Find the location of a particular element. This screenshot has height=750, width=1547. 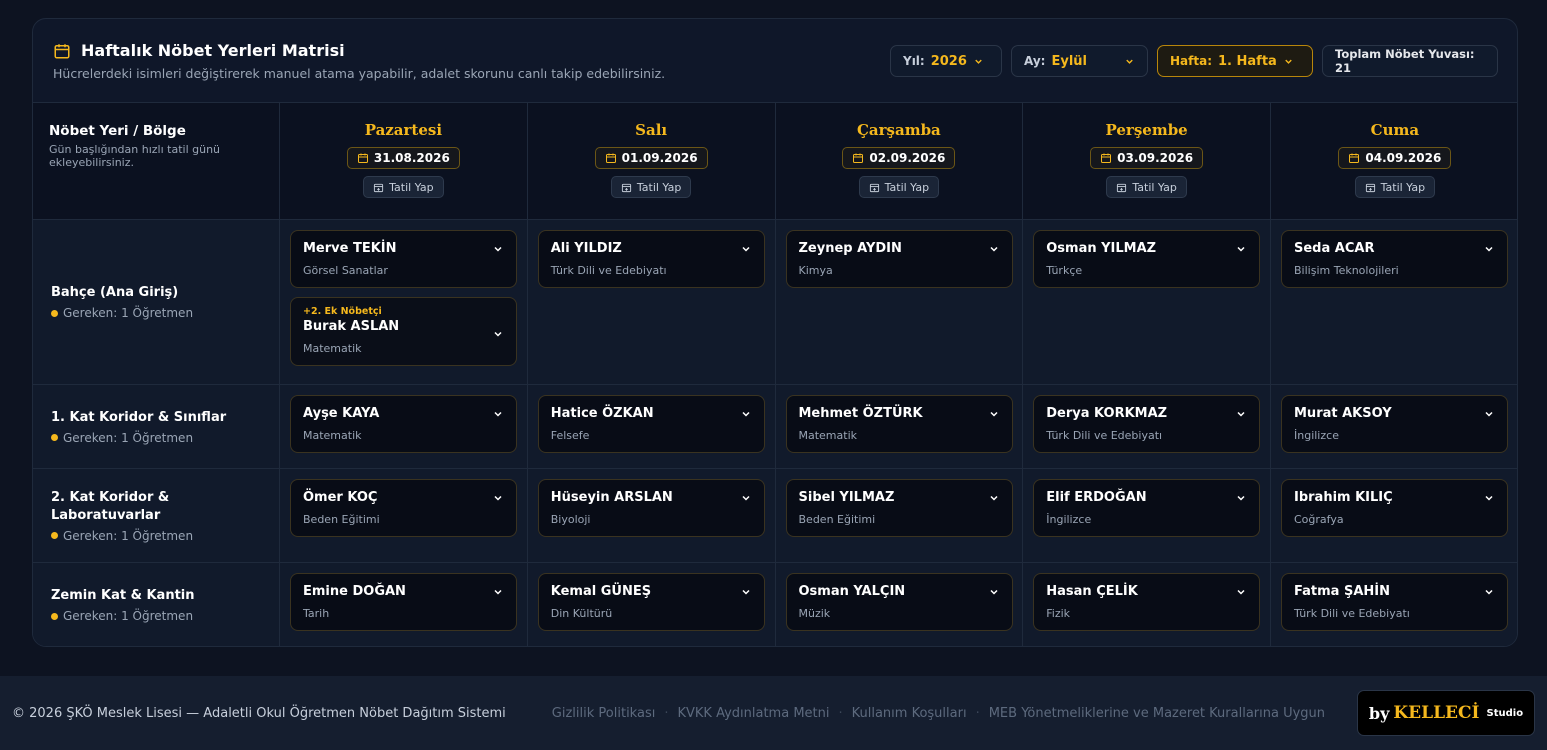

teacher-name: Kemal GÜNEŞ is located at coordinates (601, 591).